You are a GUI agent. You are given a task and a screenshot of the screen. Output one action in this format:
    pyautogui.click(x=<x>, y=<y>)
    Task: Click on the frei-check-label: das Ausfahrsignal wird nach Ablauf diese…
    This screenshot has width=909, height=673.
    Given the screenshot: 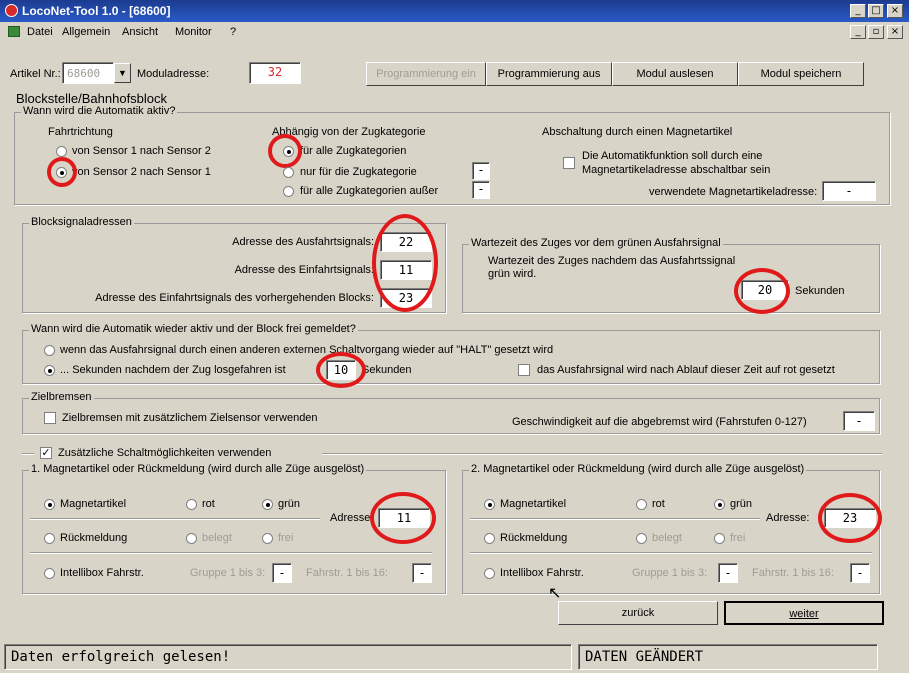 What is the action you would take?
    pyautogui.click(x=686, y=370)
    